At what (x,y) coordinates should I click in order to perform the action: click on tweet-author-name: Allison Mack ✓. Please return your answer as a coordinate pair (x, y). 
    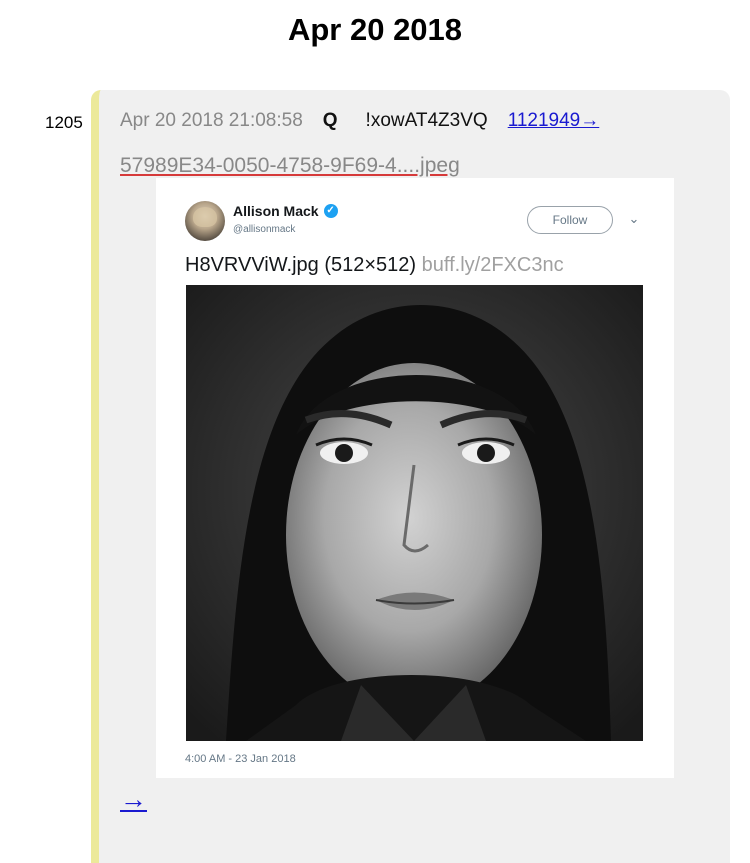
    Looking at the image, I should click on (285, 211).